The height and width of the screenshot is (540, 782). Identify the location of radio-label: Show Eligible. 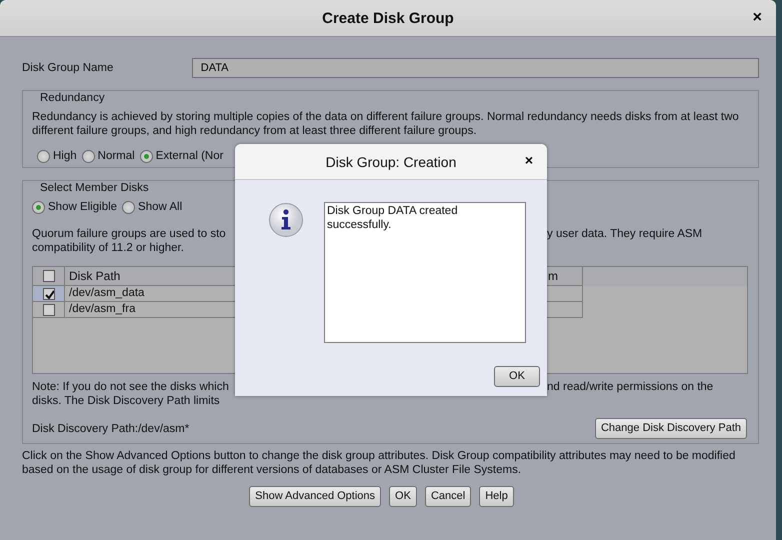
(83, 207).